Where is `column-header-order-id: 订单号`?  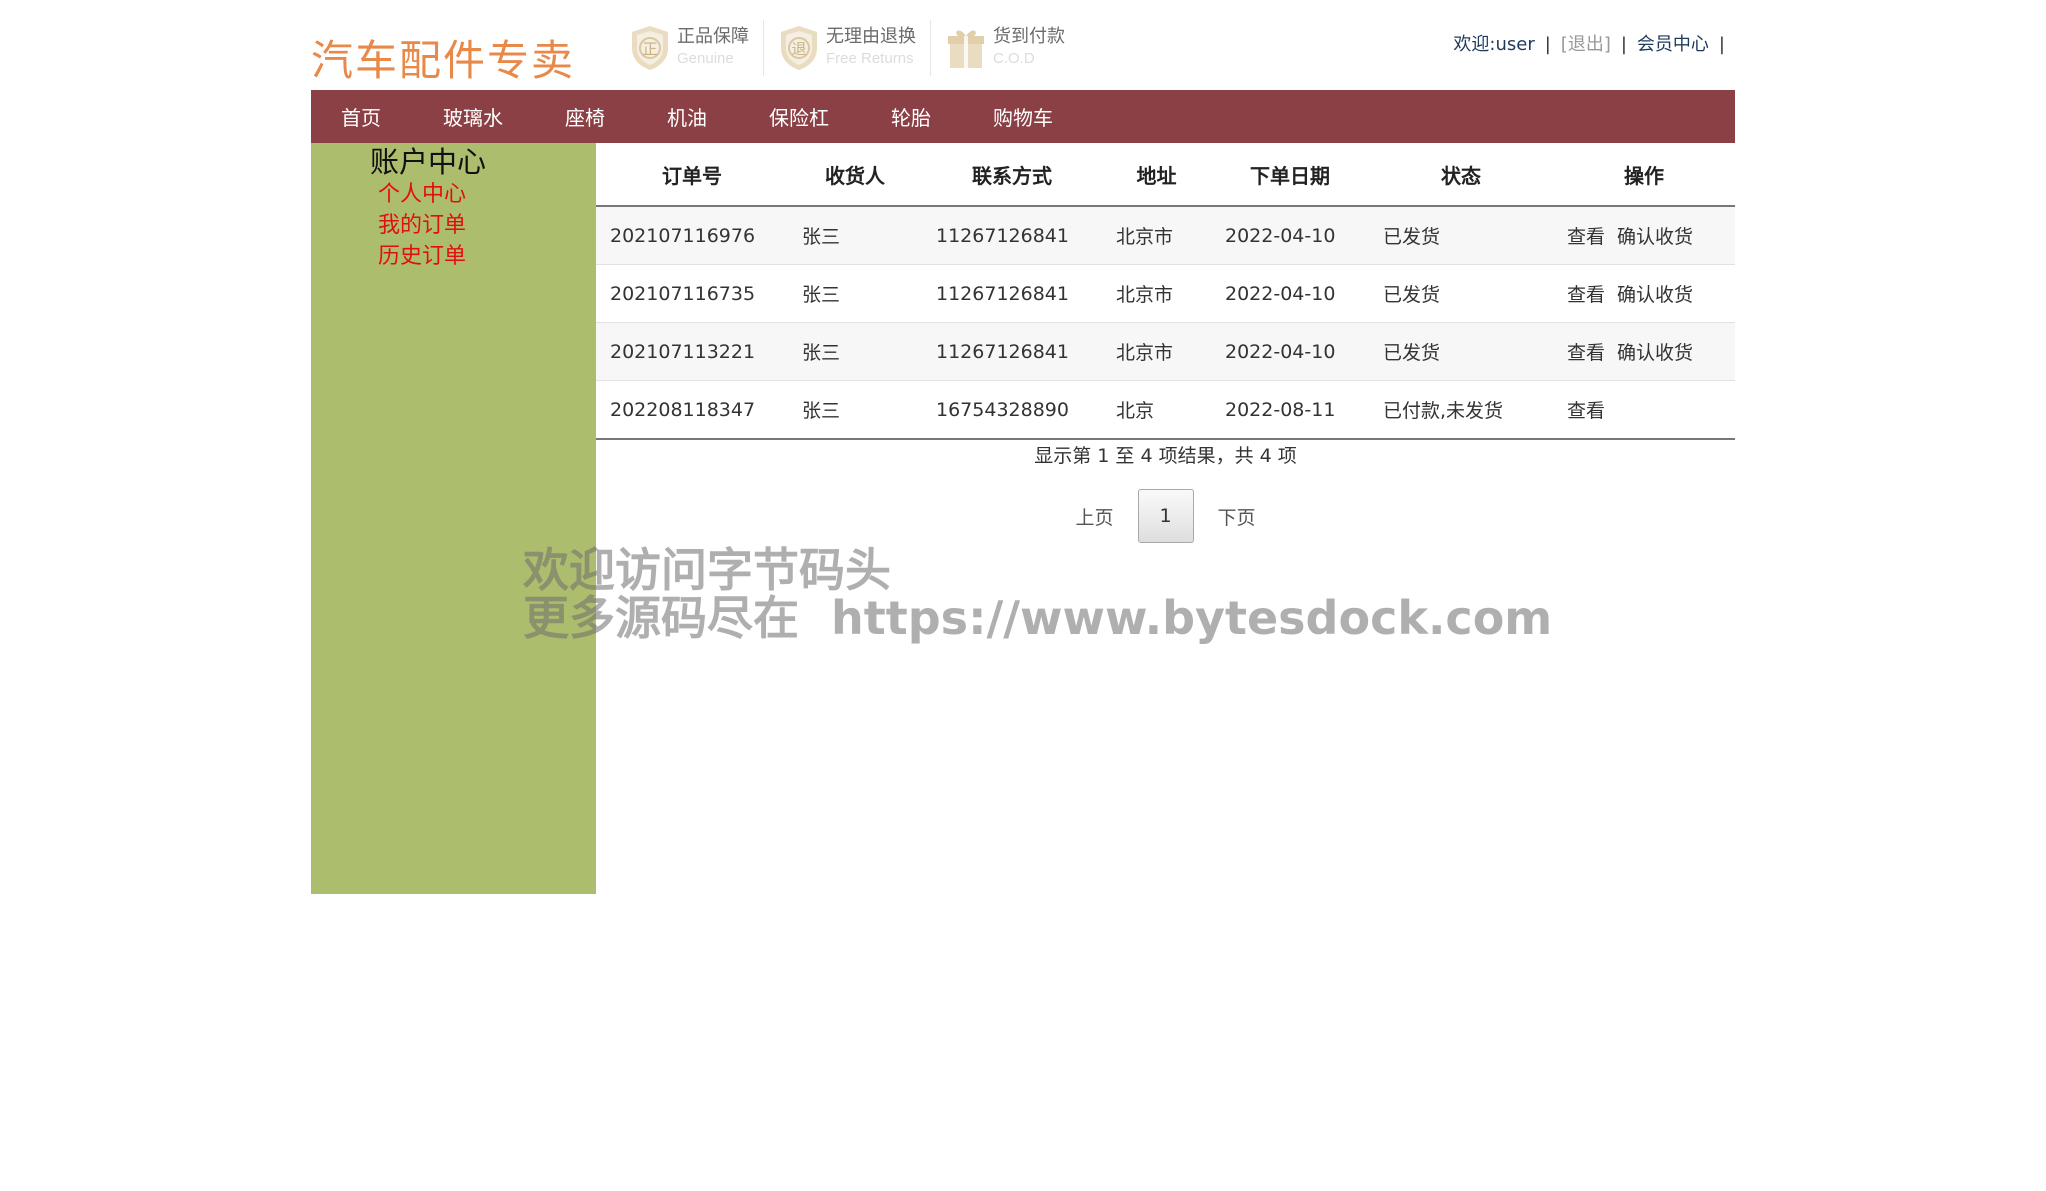 column-header-order-id: 订单号 is located at coordinates (692, 175).